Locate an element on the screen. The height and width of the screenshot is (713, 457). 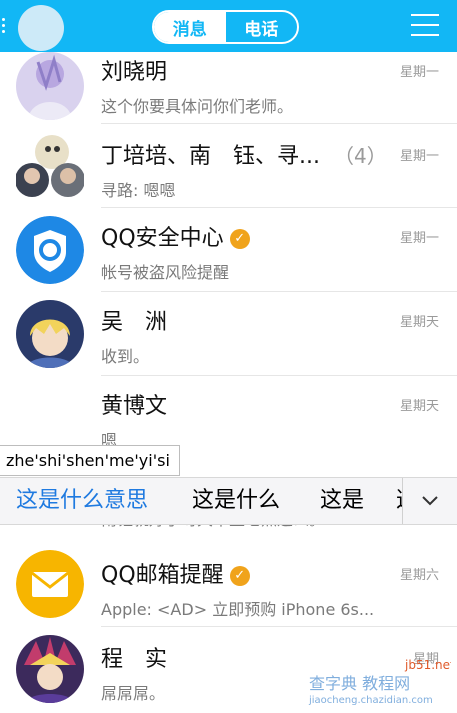
site-watermark: jb51.net 查字典 教程网 jiaocheng.chazidian.com is located at coordinates (378, 681).